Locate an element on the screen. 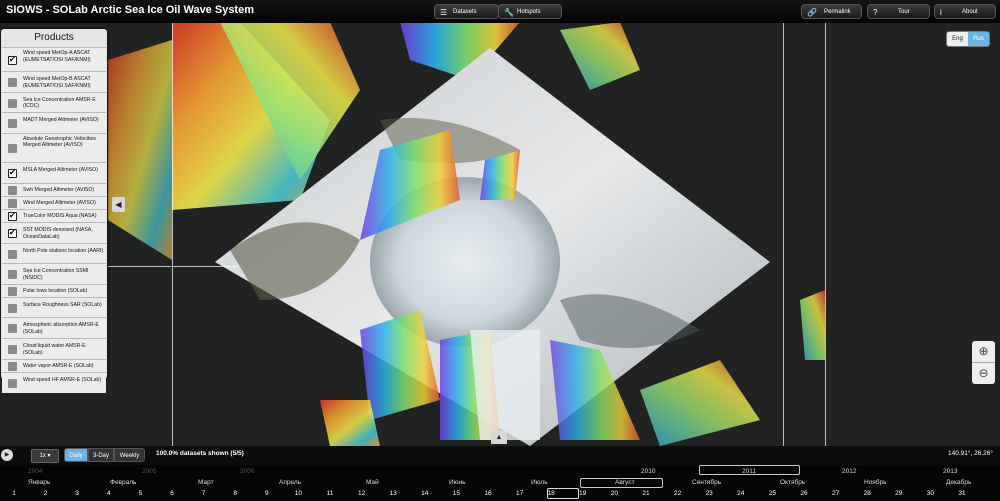 Image resolution: width=1000 pixels, height=501 pixels. timeline-day: 28 is located at coordinates (867, 493).